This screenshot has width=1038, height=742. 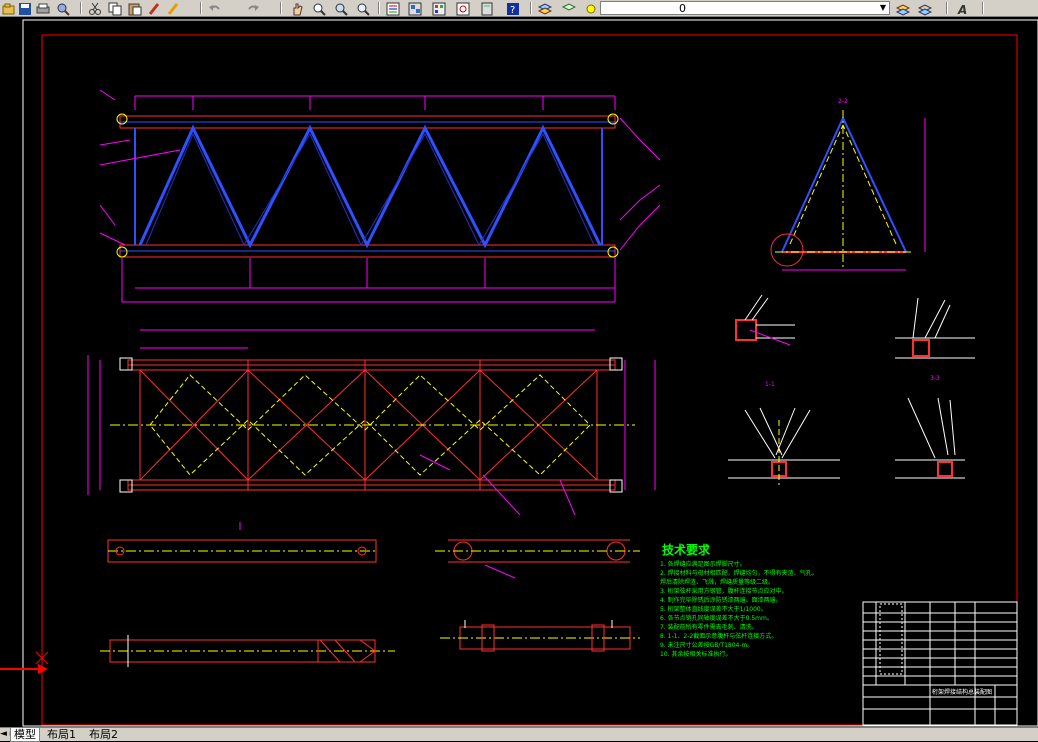 I want to click on svg-text: 3-3, so click(x=935, y=378).